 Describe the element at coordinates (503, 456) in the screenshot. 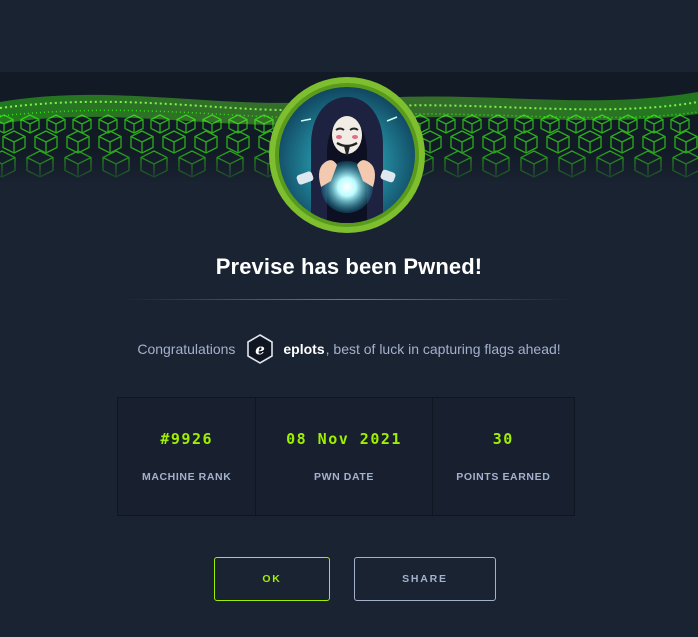

I see `stat-points-earned: 30 POINTS EARNED` at that location.